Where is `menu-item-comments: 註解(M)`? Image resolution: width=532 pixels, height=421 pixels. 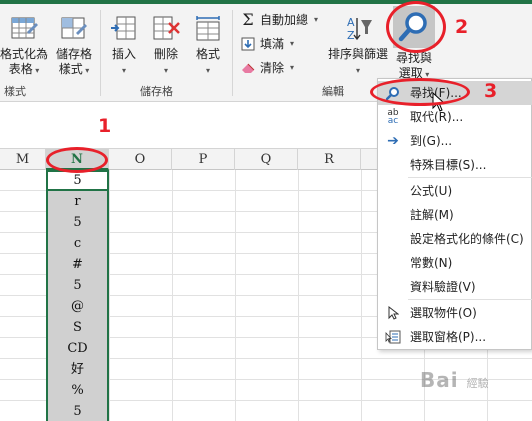 menu-item-comments: 註解(M) is located at coordinates (455, 215).